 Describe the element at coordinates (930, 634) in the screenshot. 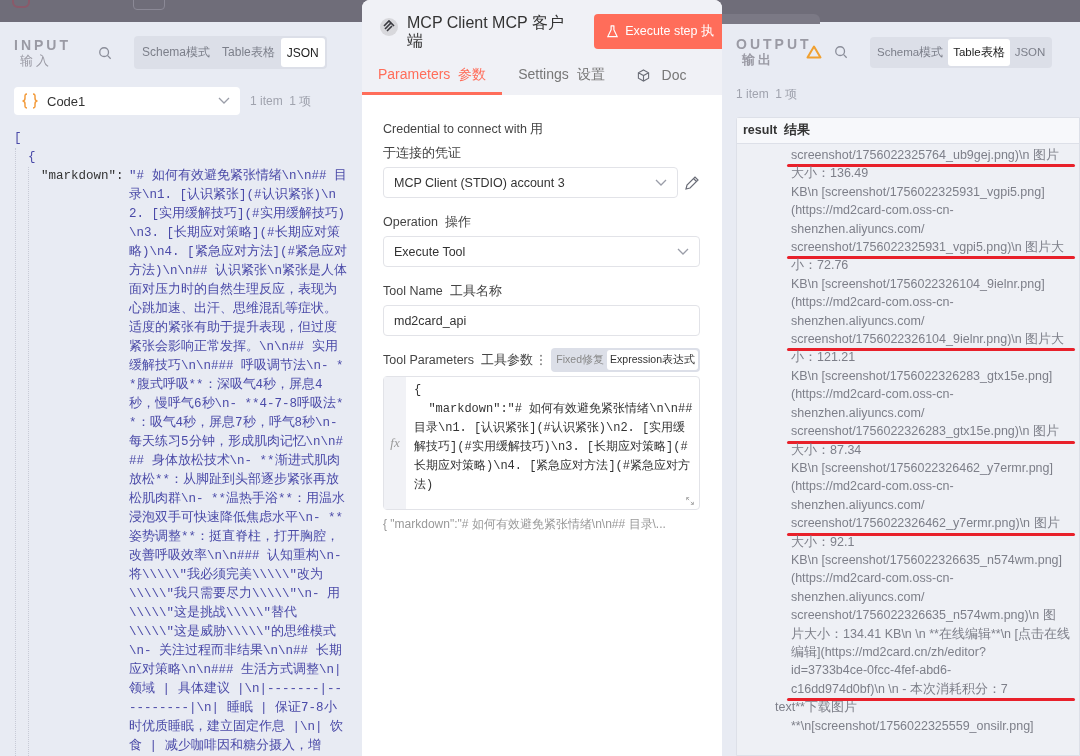

I see `result-text-line: 片大小：134.41 KB\n \n **在线编辑**\n [点击在线` at that location.